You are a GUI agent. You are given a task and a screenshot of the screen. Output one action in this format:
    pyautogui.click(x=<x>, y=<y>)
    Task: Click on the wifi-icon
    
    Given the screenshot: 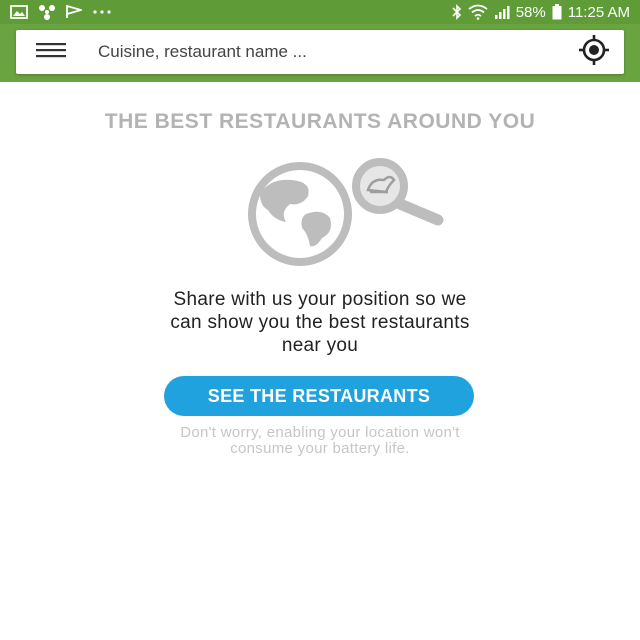 What is the action you would take?
    pyautogui.click(x=478, y=12)
    